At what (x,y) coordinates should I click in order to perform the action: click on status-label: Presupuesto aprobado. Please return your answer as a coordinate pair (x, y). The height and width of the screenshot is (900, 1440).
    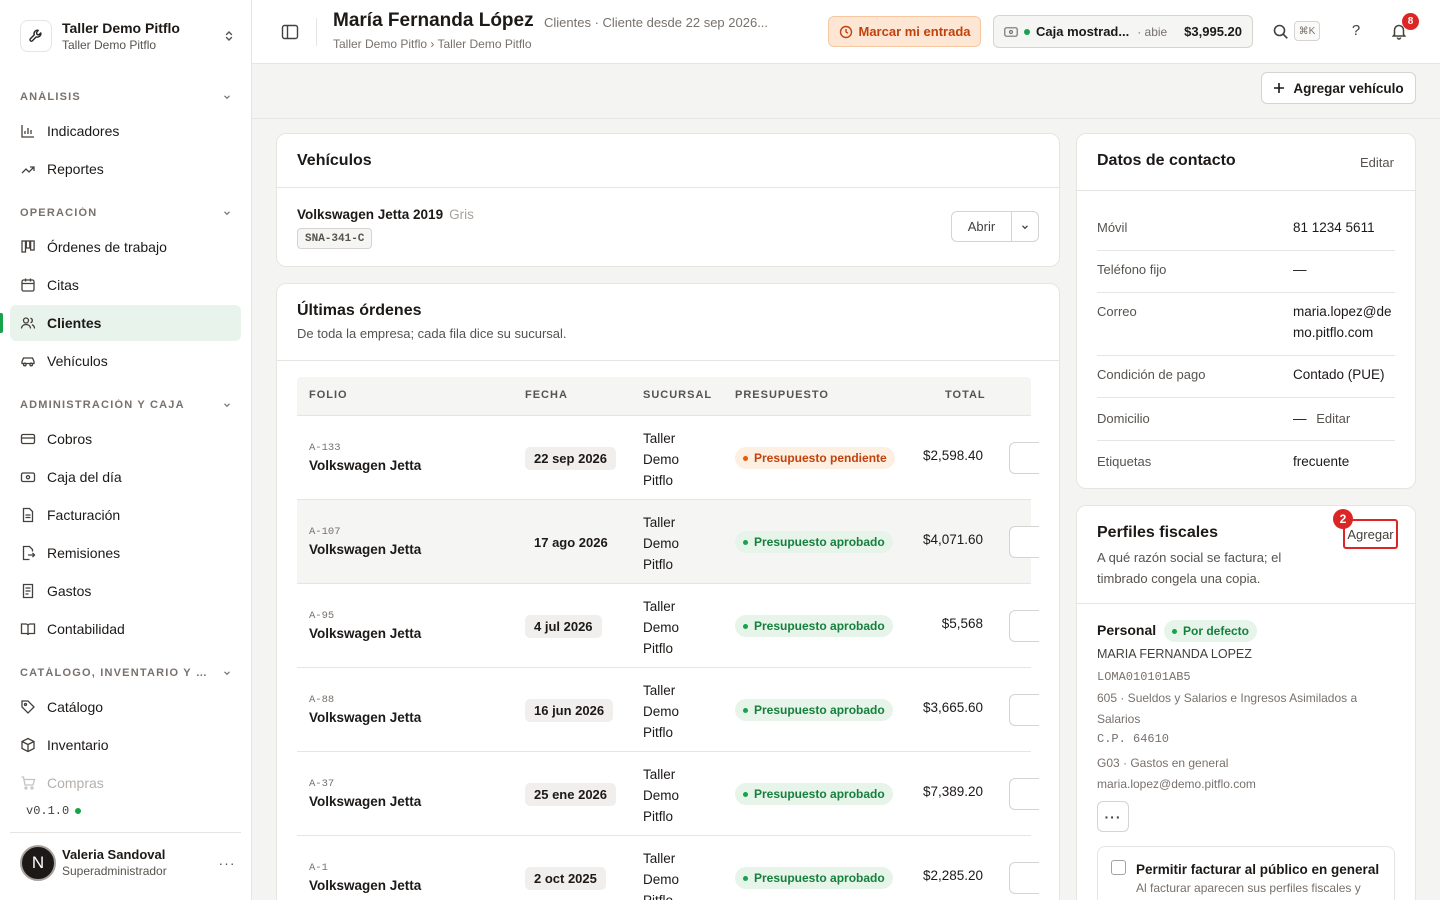
    Looking at the image, I should click on (819, 626).